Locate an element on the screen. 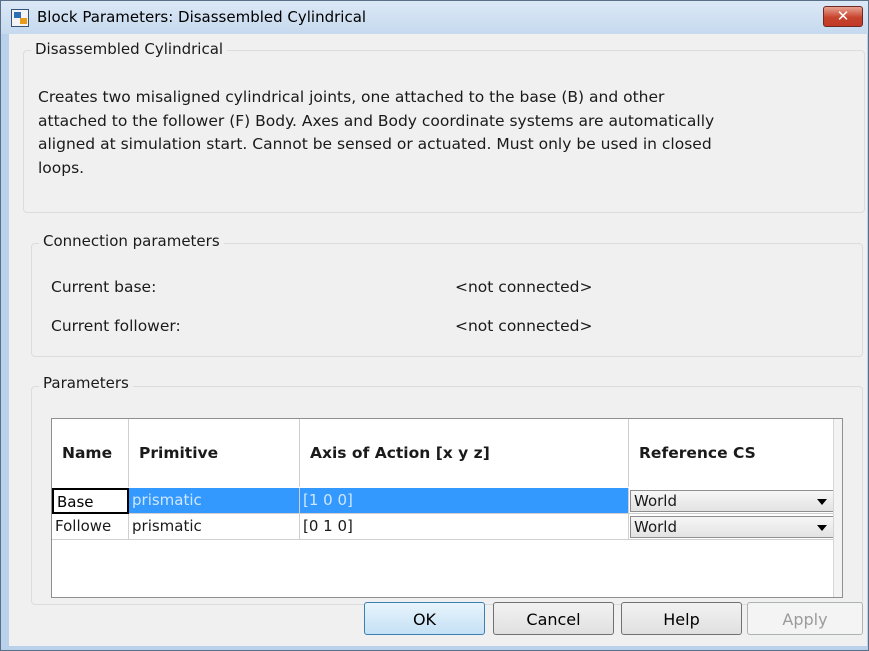 This screenshot has height=651, width=869. axis-cell: [0 1 0] is located at coordinates (464, 527).